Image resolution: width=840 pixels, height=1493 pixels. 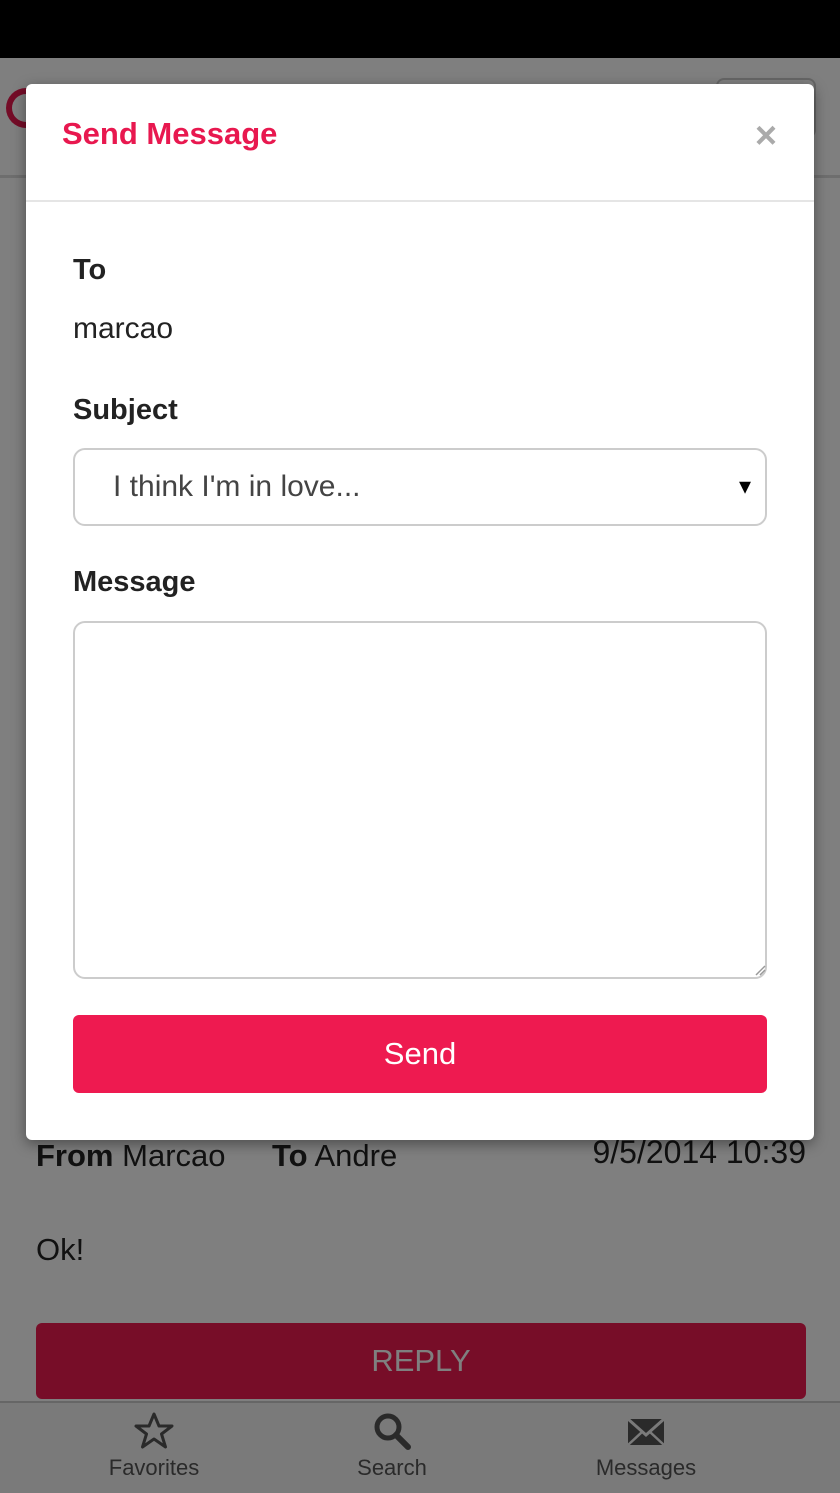 I want to click on subject-select: I think I'm in love... ▾, so click(x=420, y=487).